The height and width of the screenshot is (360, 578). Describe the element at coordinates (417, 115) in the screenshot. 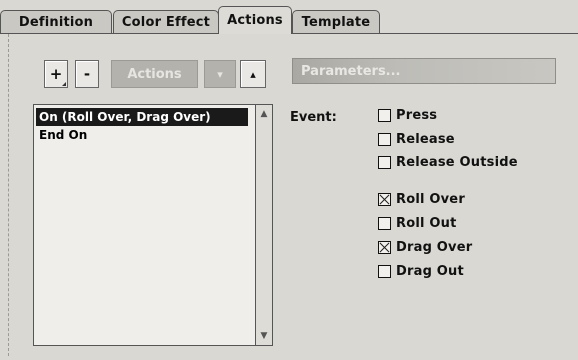

I see `checkbox-label: Press` at that location.